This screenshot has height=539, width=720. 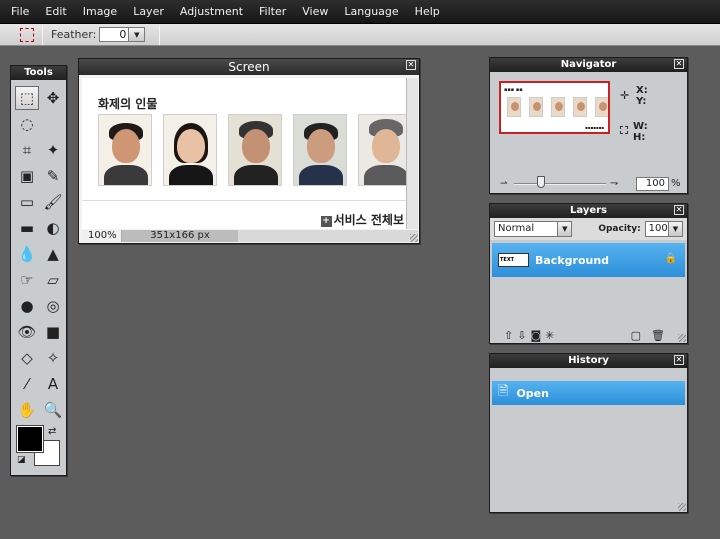 I want to click on layers-controls: Normal ▼ Opacity: 100 ▼, so click(x=588, y=229).